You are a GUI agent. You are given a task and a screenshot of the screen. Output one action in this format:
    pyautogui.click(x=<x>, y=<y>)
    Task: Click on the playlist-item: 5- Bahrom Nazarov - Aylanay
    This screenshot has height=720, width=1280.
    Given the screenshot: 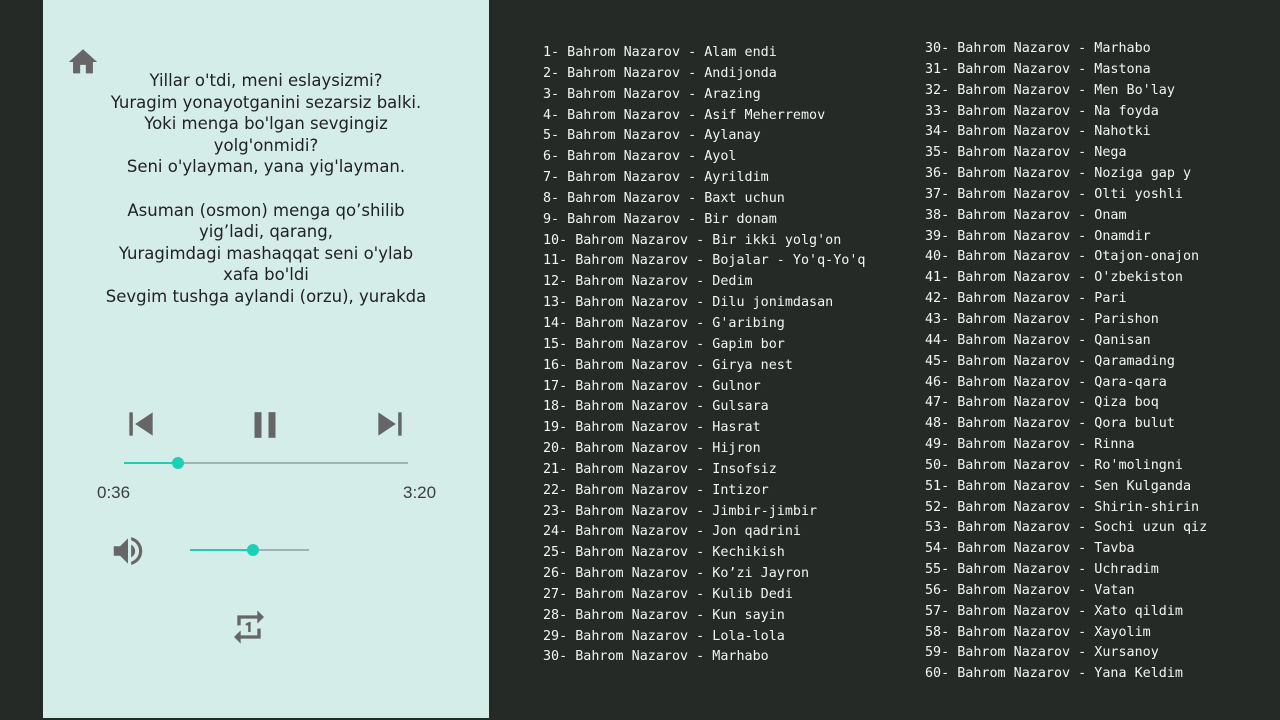 What is the action you would take?
    pyautogui.click(x=704, y=136)
    